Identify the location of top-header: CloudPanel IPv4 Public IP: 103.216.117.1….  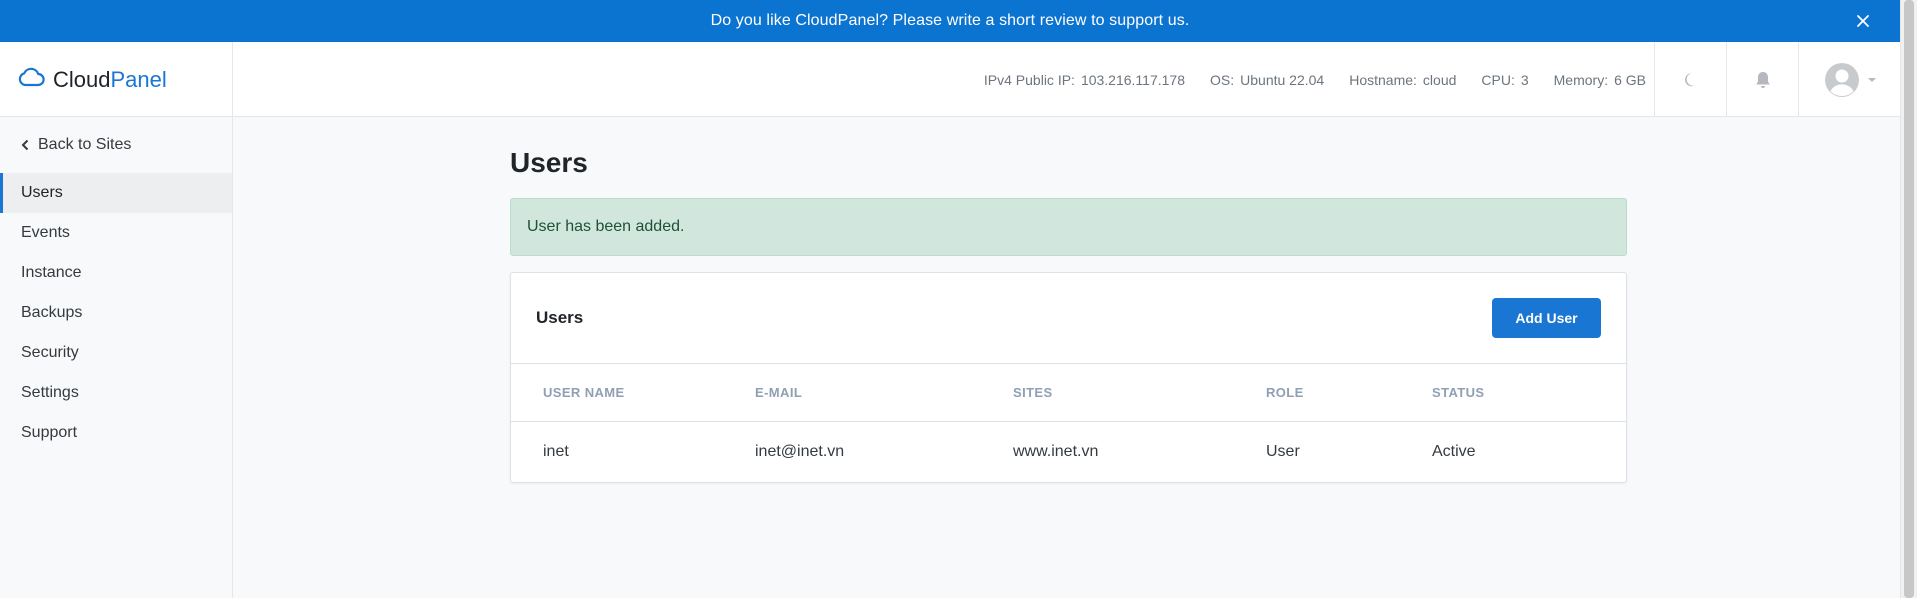
(950, 79).